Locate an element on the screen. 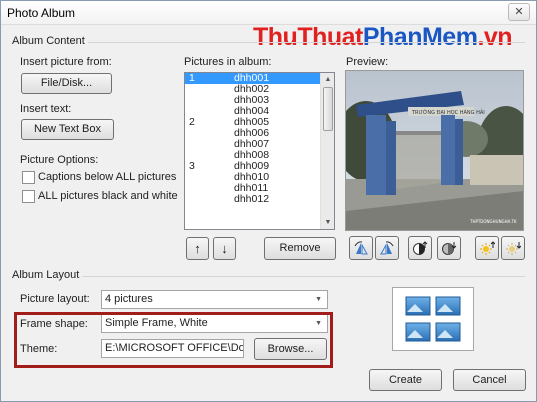 The image size is (537, 402). increase-contrast-icon is located at coordinates (420, 248).